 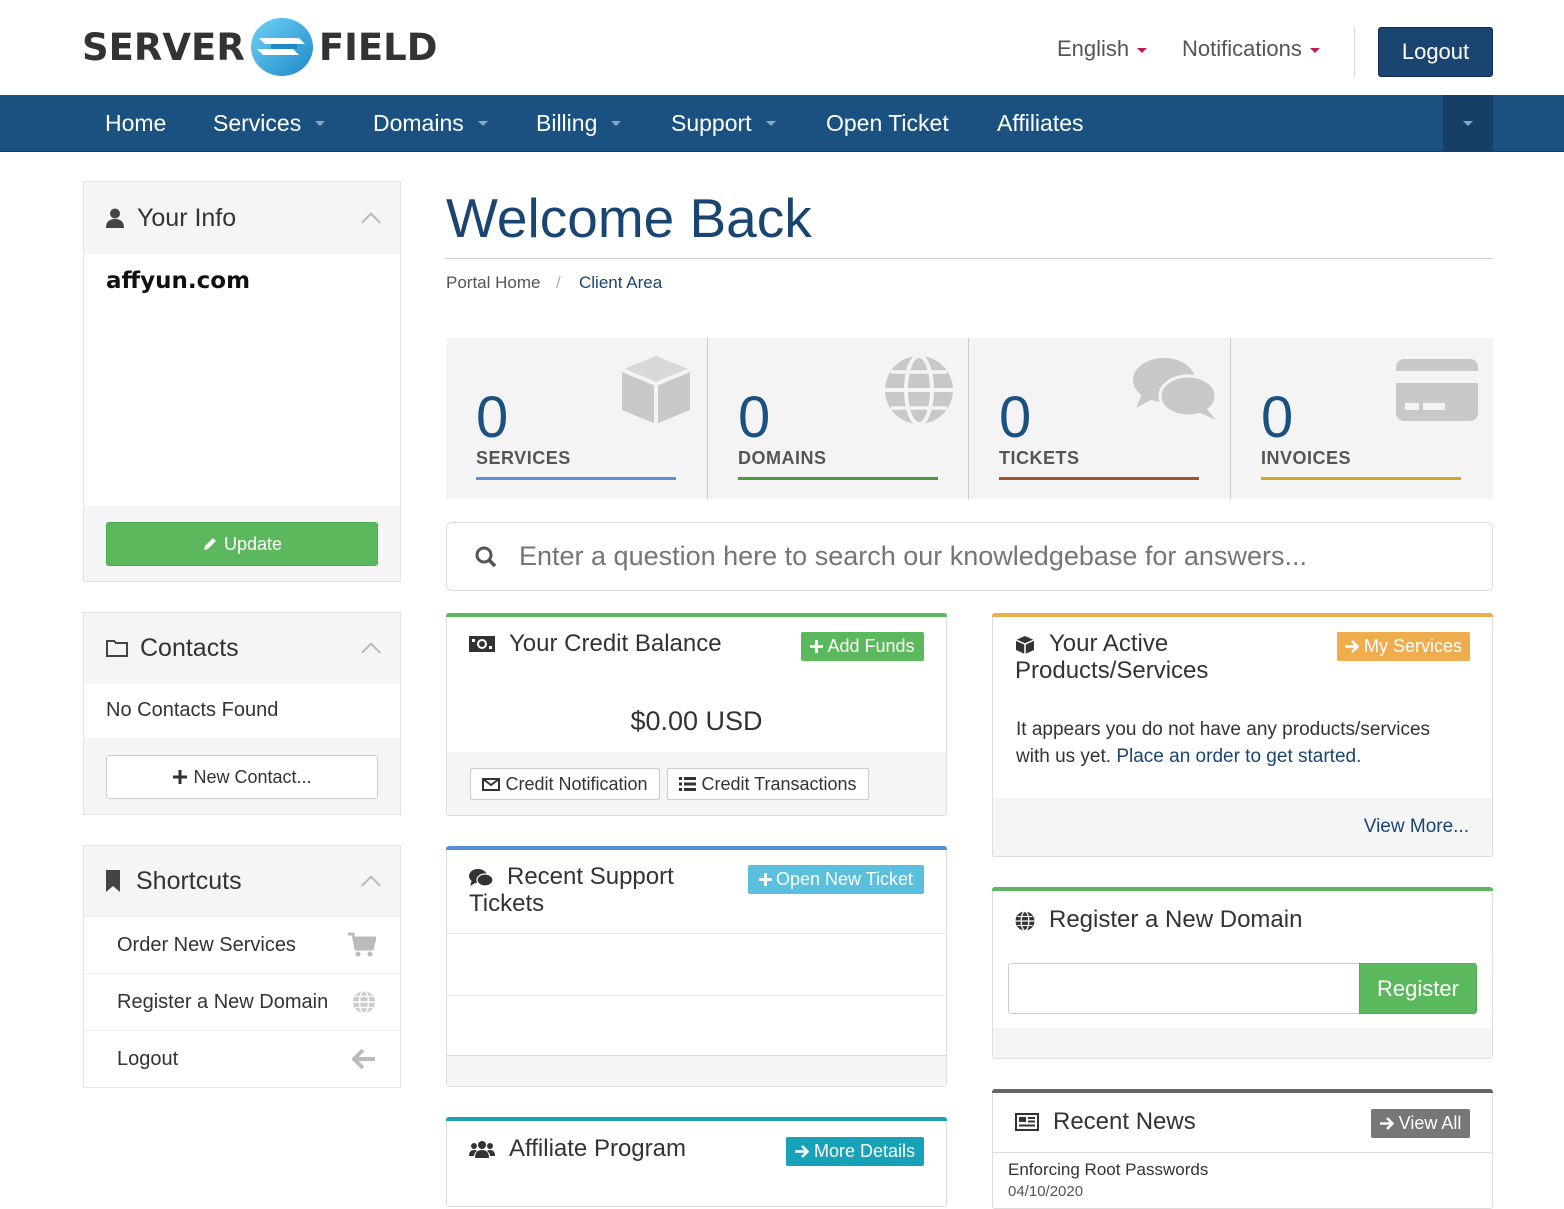 I want to click on notifications-dropdown: Notifications, so click(x=1251, y=49).